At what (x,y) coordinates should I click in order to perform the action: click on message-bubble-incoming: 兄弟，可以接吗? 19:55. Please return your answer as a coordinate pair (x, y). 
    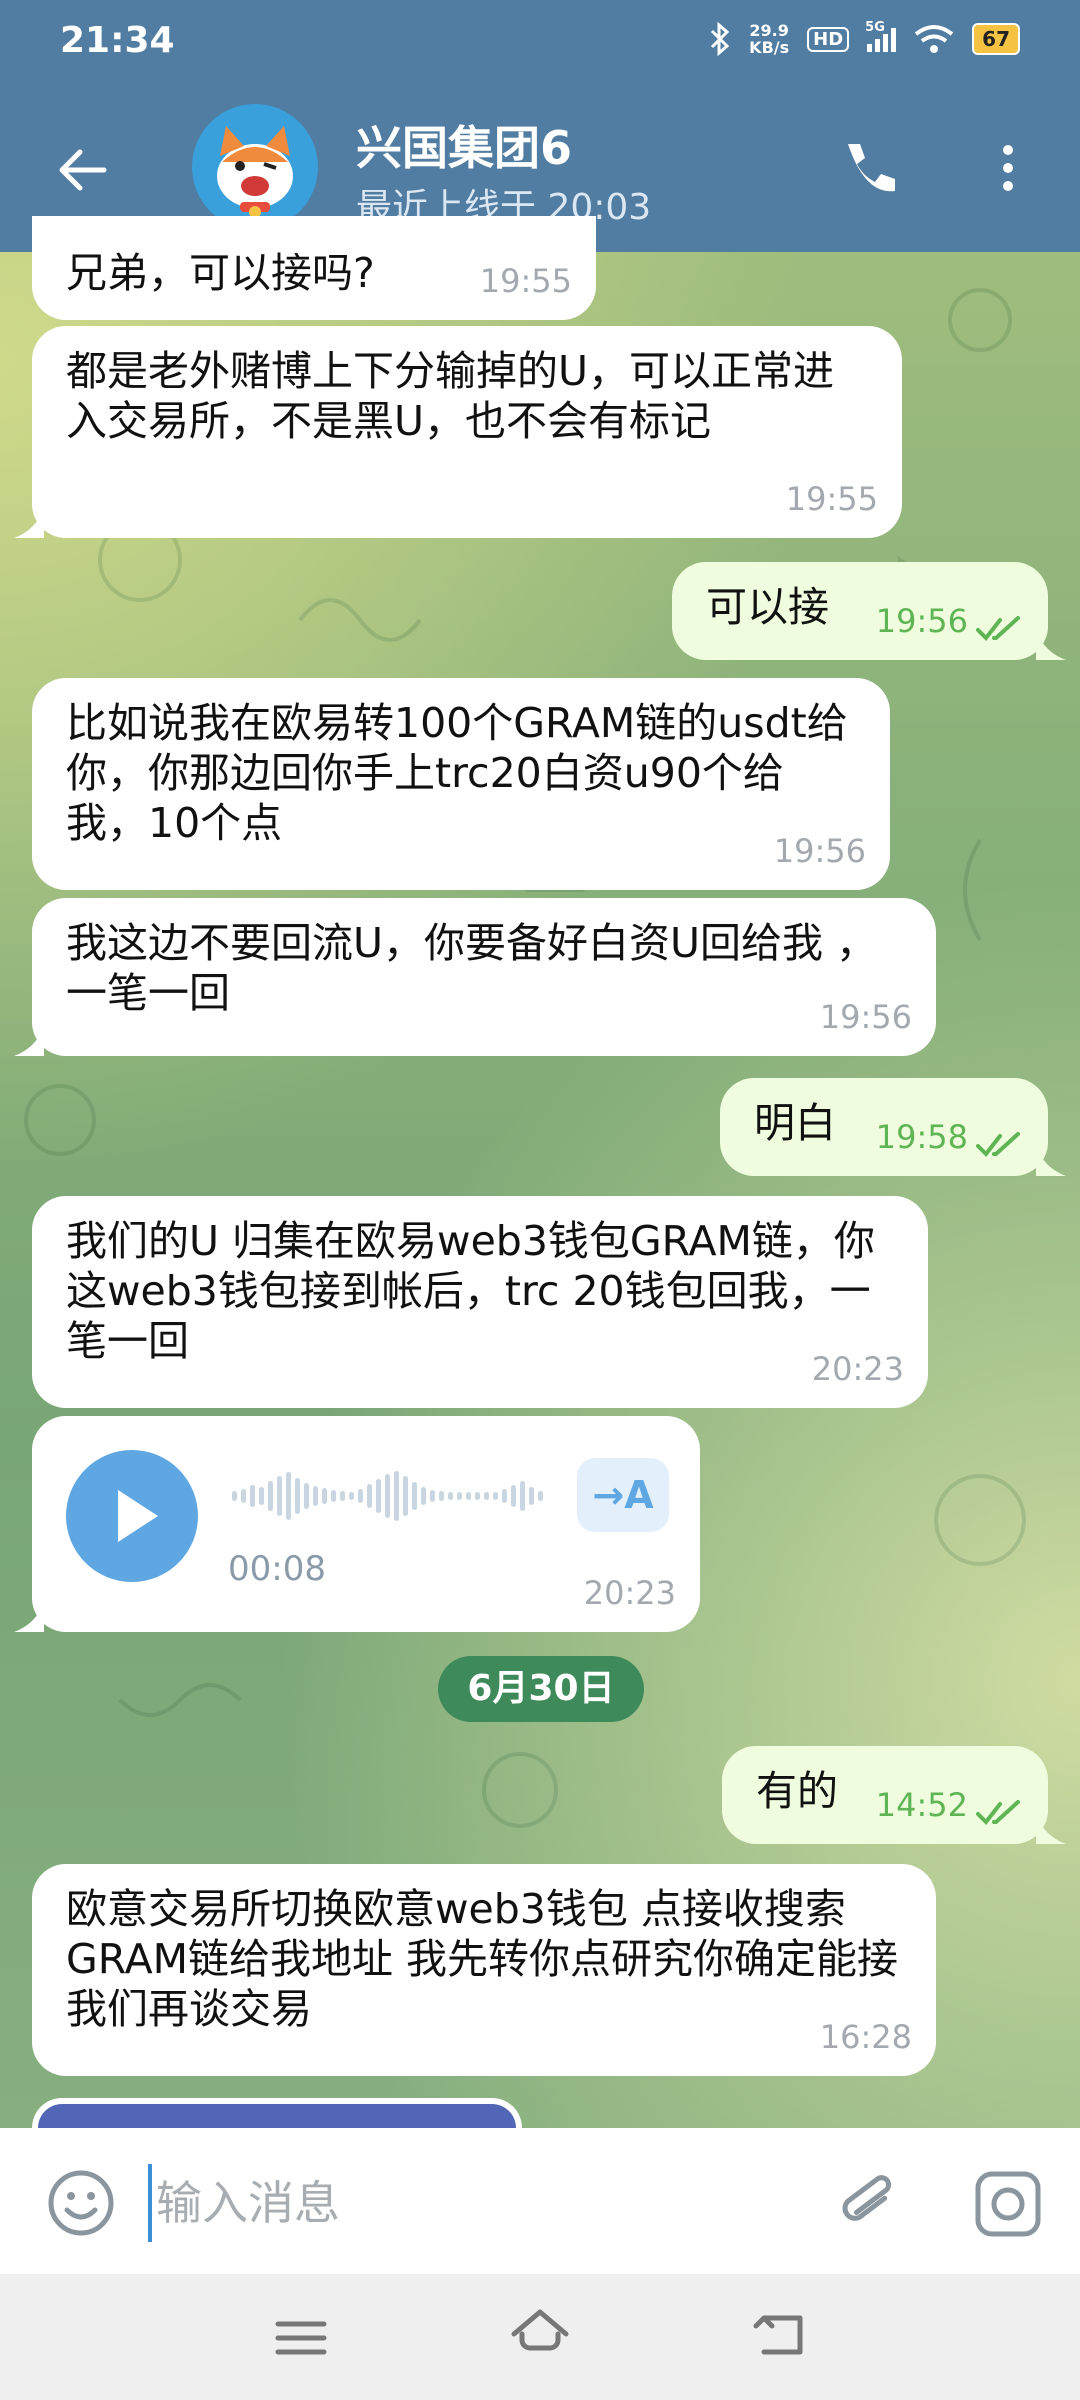
    Looking at the image, I should click on (314, 268).